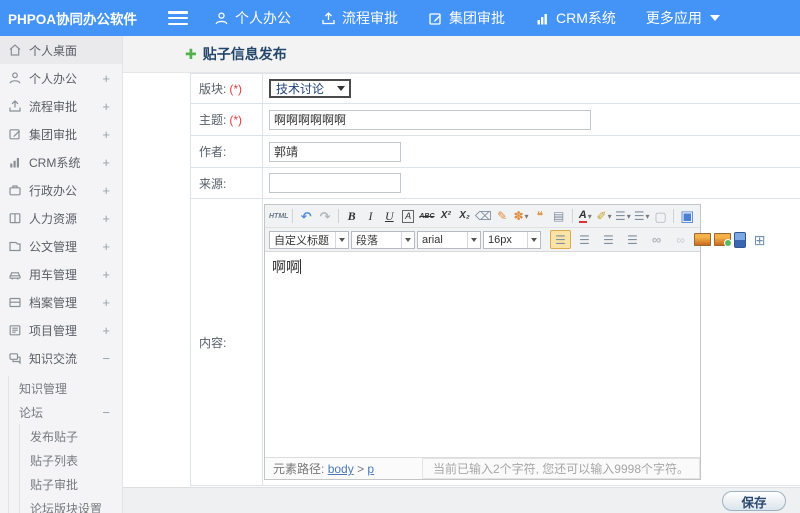 This screenshot has height=513, width=800. I want to click on subscript-icon: X₂, so click(465, 216).